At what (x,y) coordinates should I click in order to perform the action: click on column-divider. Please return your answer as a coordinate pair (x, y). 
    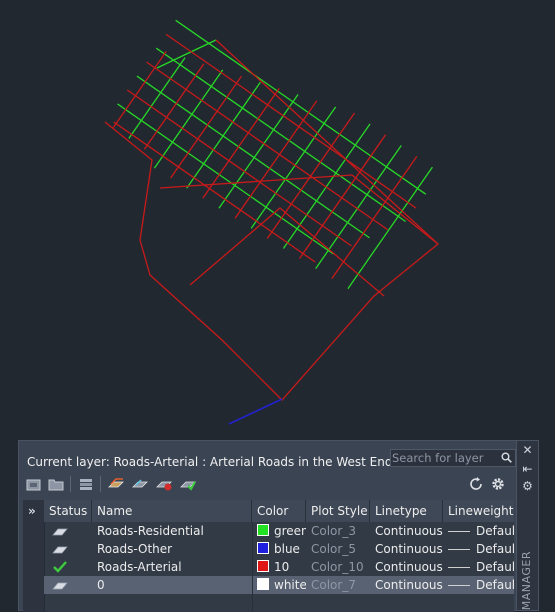
    Looking at the image, I should click on (252, 567).